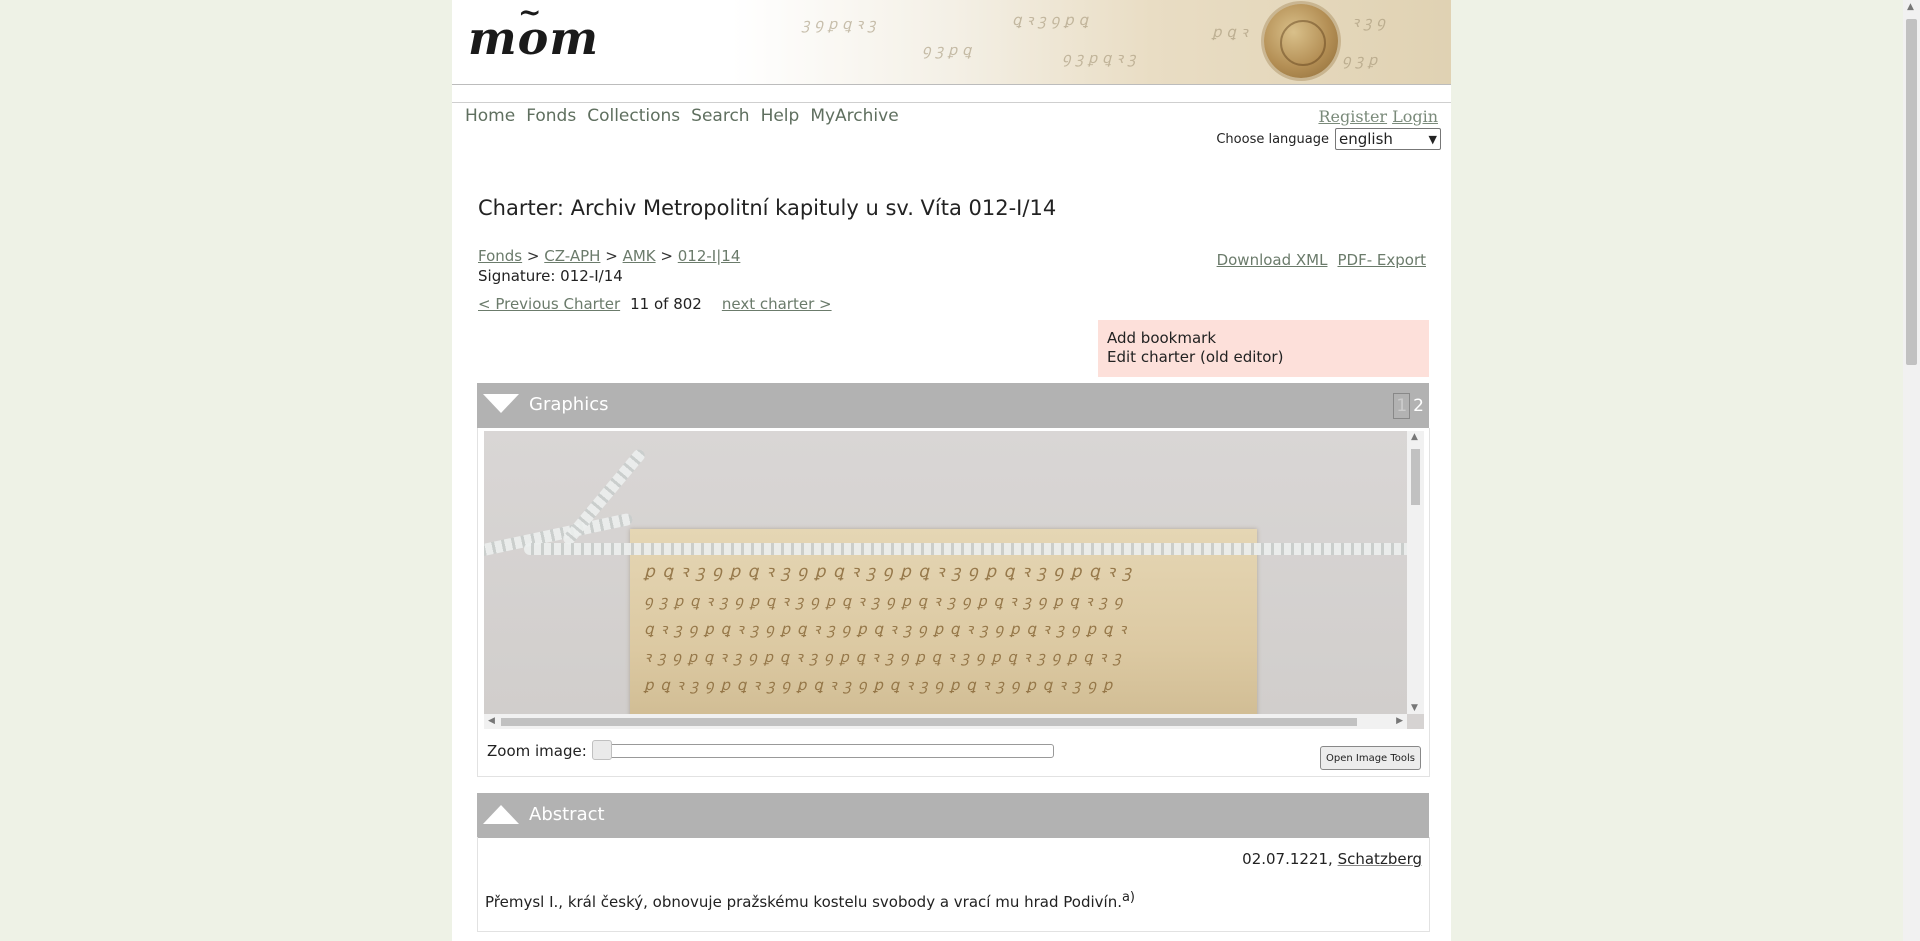 This screenshot has height=941, width=1920. What do you see at coordinates (953, 405) in the screenshot?
I see `graphics-header: Graphics 1 2` at bounding box center [953, 405].